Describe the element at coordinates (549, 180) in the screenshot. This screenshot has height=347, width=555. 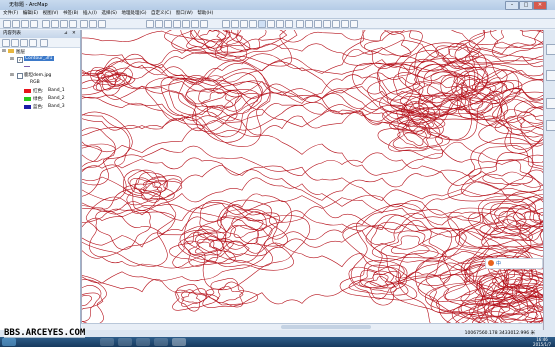
I see `right-dock` at that location.